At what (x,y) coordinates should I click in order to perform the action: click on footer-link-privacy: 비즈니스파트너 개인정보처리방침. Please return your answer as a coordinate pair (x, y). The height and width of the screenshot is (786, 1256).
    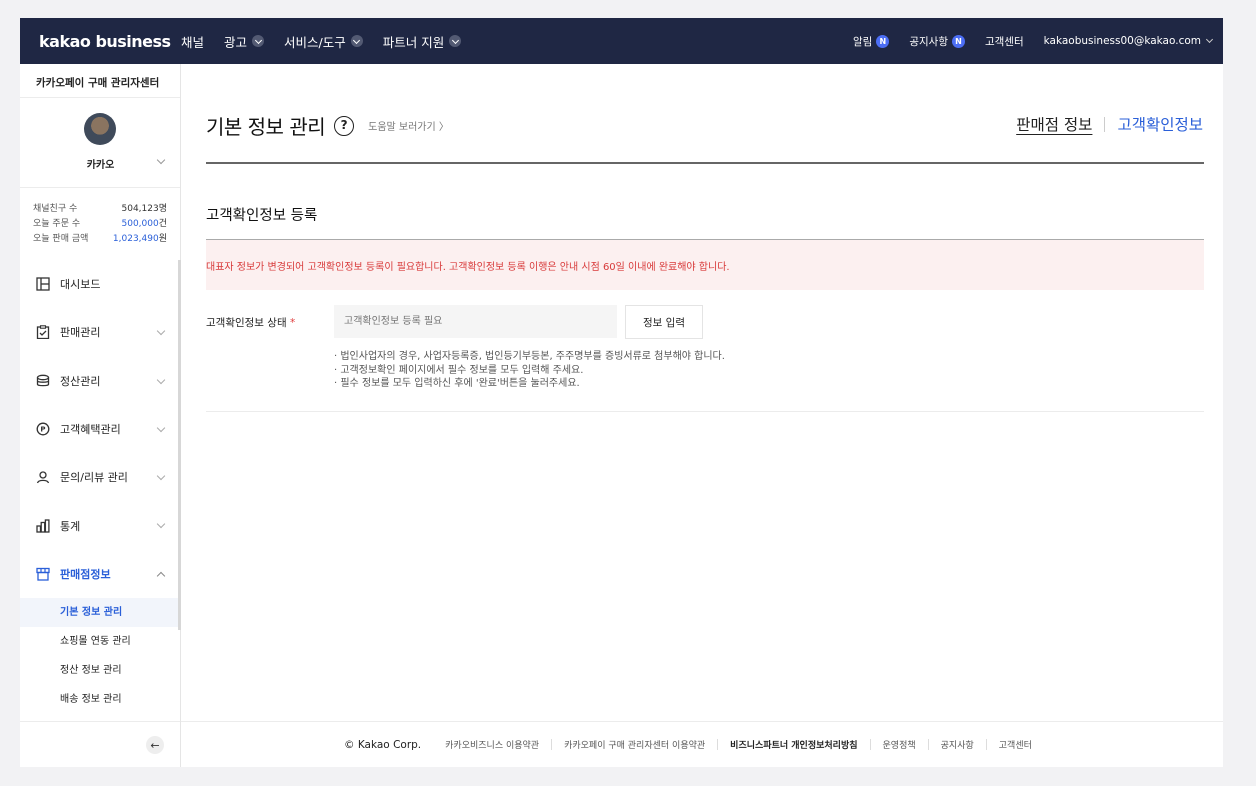
    Looking at the image, I should click on (793, 744).